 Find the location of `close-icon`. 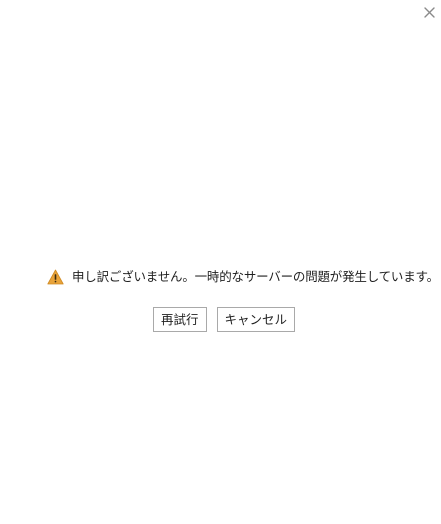

close-icon is located at coordinates (429, 12).